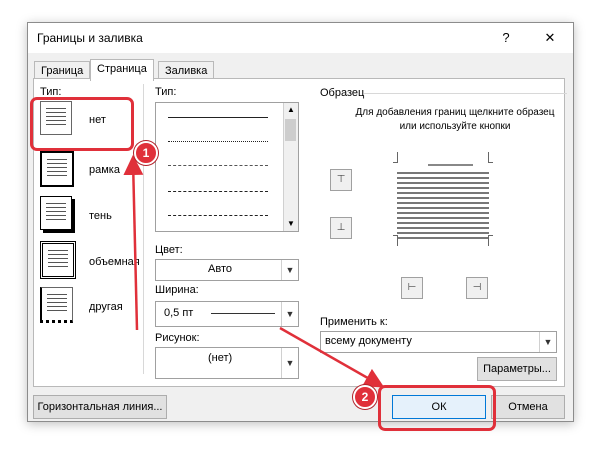 Image resolution: width=600 pixels, height=449 pixels. What do you see at coordinates (122, 70) in the screenshot?
I see `tab-page-border: Страница` at bounding box center [122, 70].